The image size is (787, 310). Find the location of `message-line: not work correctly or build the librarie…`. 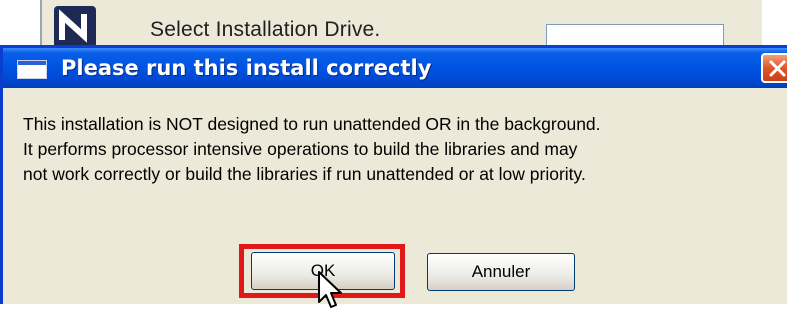

message-line: not work correctly or build the librarie… is located at coordinates (304, 174).